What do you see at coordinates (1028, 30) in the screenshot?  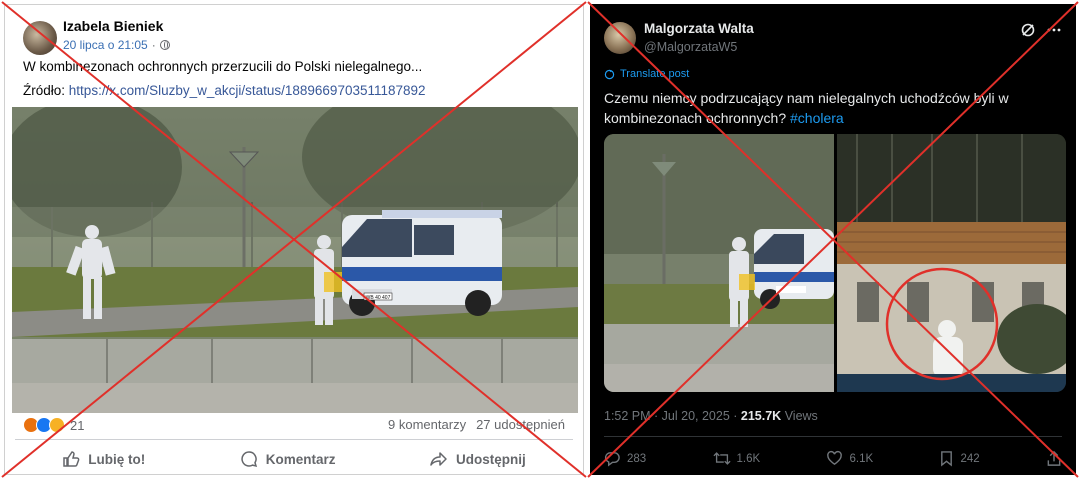 I see `grok-icon` at bounding box center [1028, 30].